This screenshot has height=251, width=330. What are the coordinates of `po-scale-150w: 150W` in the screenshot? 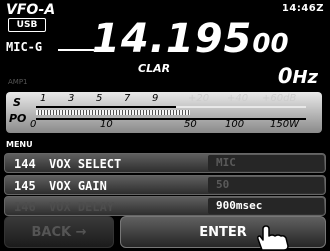 It's located at (284, 124).